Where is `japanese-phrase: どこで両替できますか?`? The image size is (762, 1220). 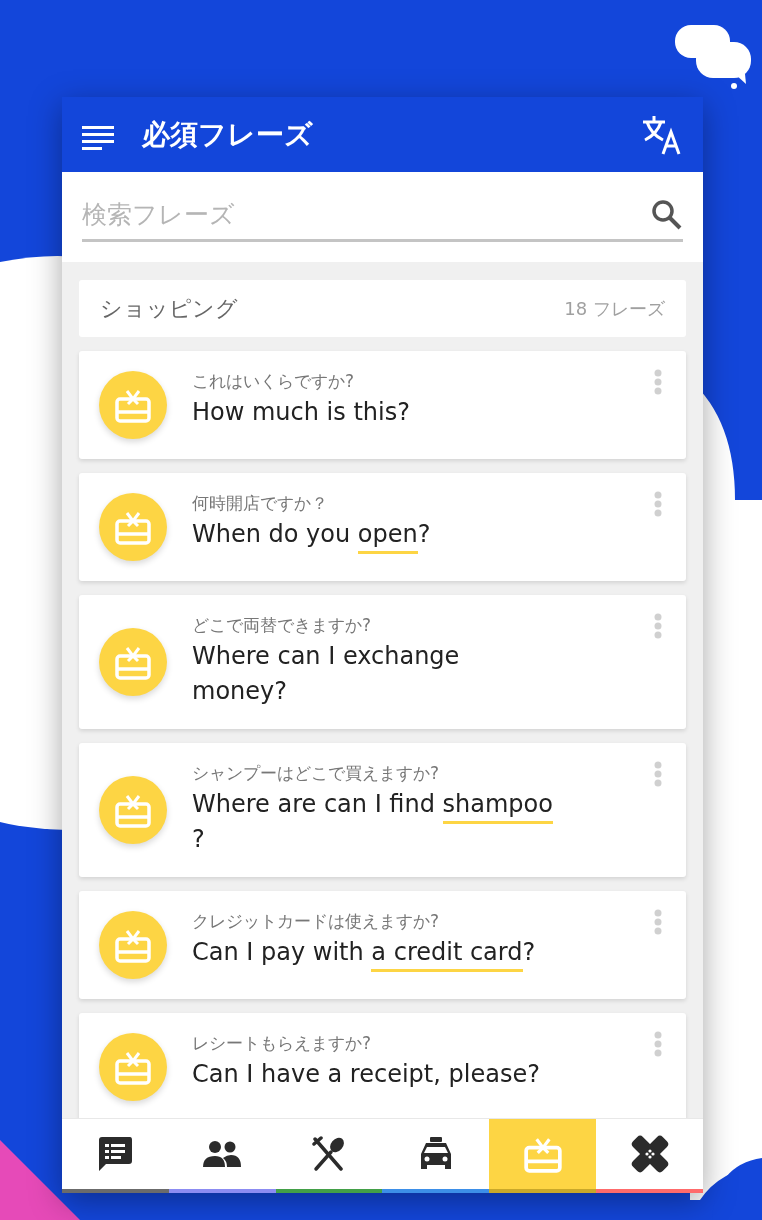
japanese-phrase: どこで両替できますか? is located at coordinates (282, 625).